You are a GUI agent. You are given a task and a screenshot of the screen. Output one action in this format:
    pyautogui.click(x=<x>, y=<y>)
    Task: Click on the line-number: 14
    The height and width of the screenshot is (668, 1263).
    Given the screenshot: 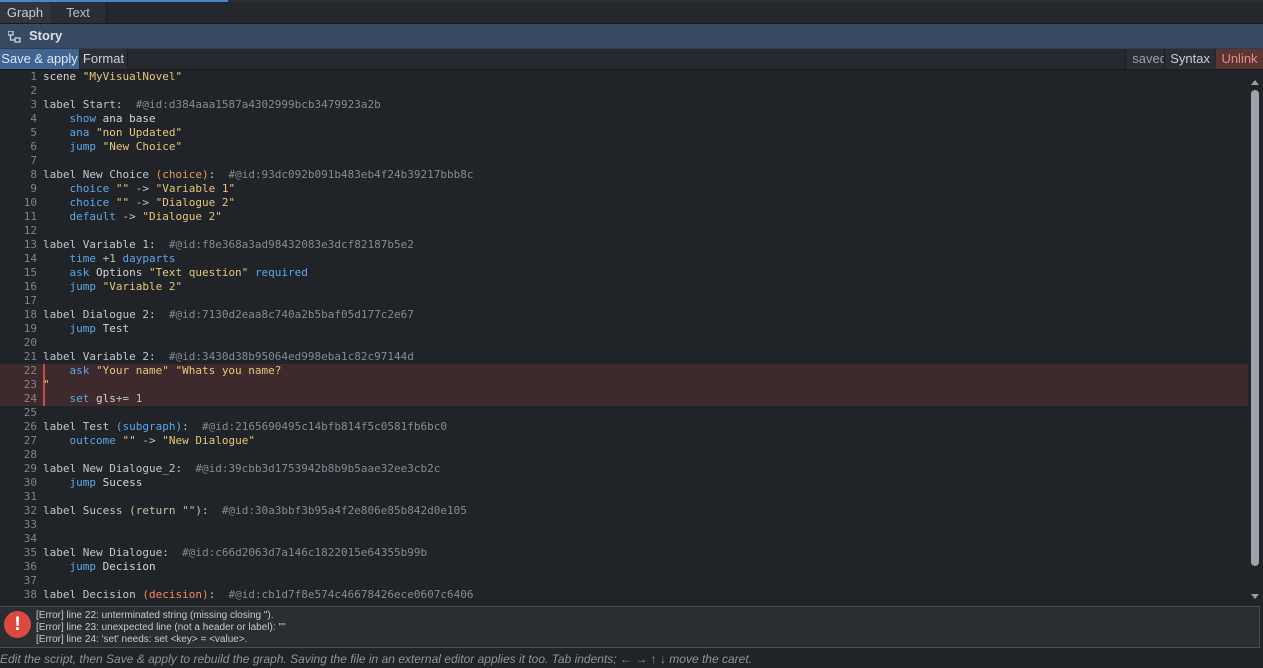 What is the action you would take?
    pyautogui.click(x=30, y=258)
    